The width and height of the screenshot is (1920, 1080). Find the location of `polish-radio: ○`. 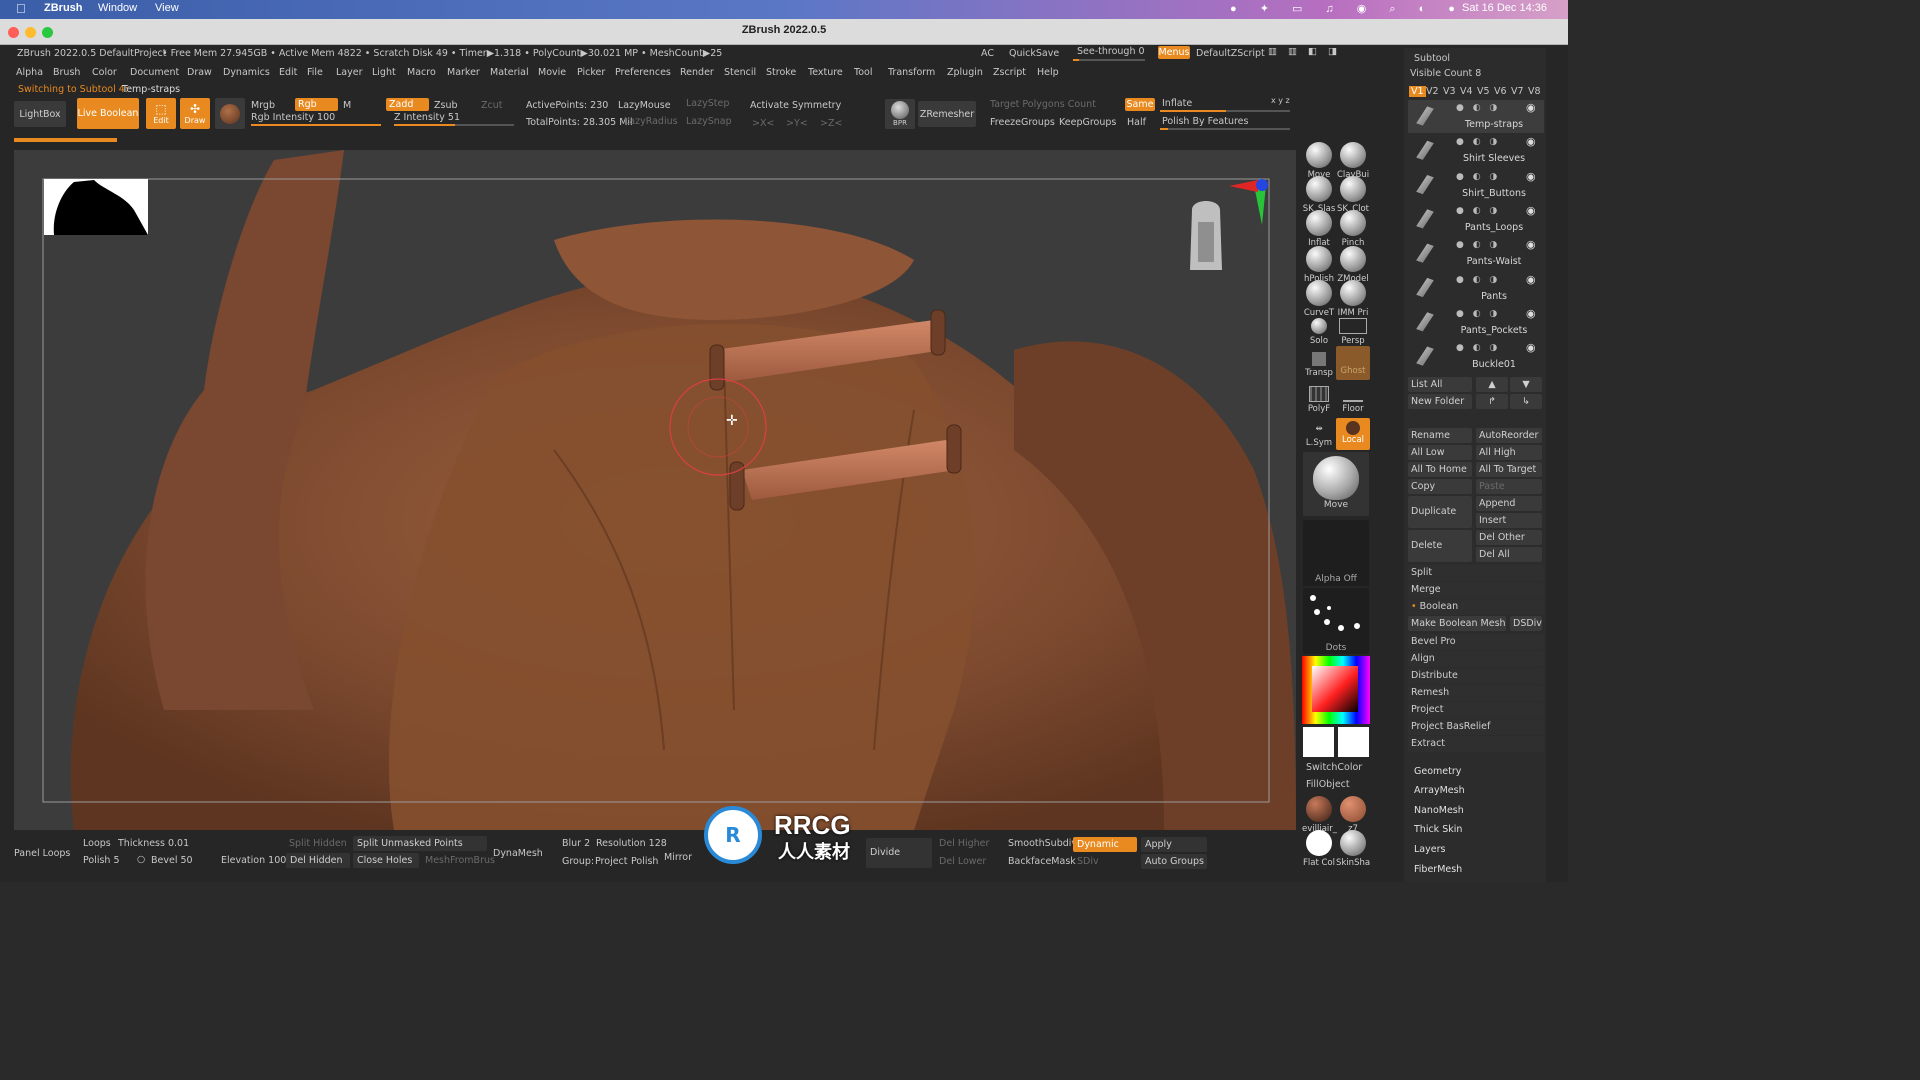

polish-radio: ○ is located at coordinates (141, 859).